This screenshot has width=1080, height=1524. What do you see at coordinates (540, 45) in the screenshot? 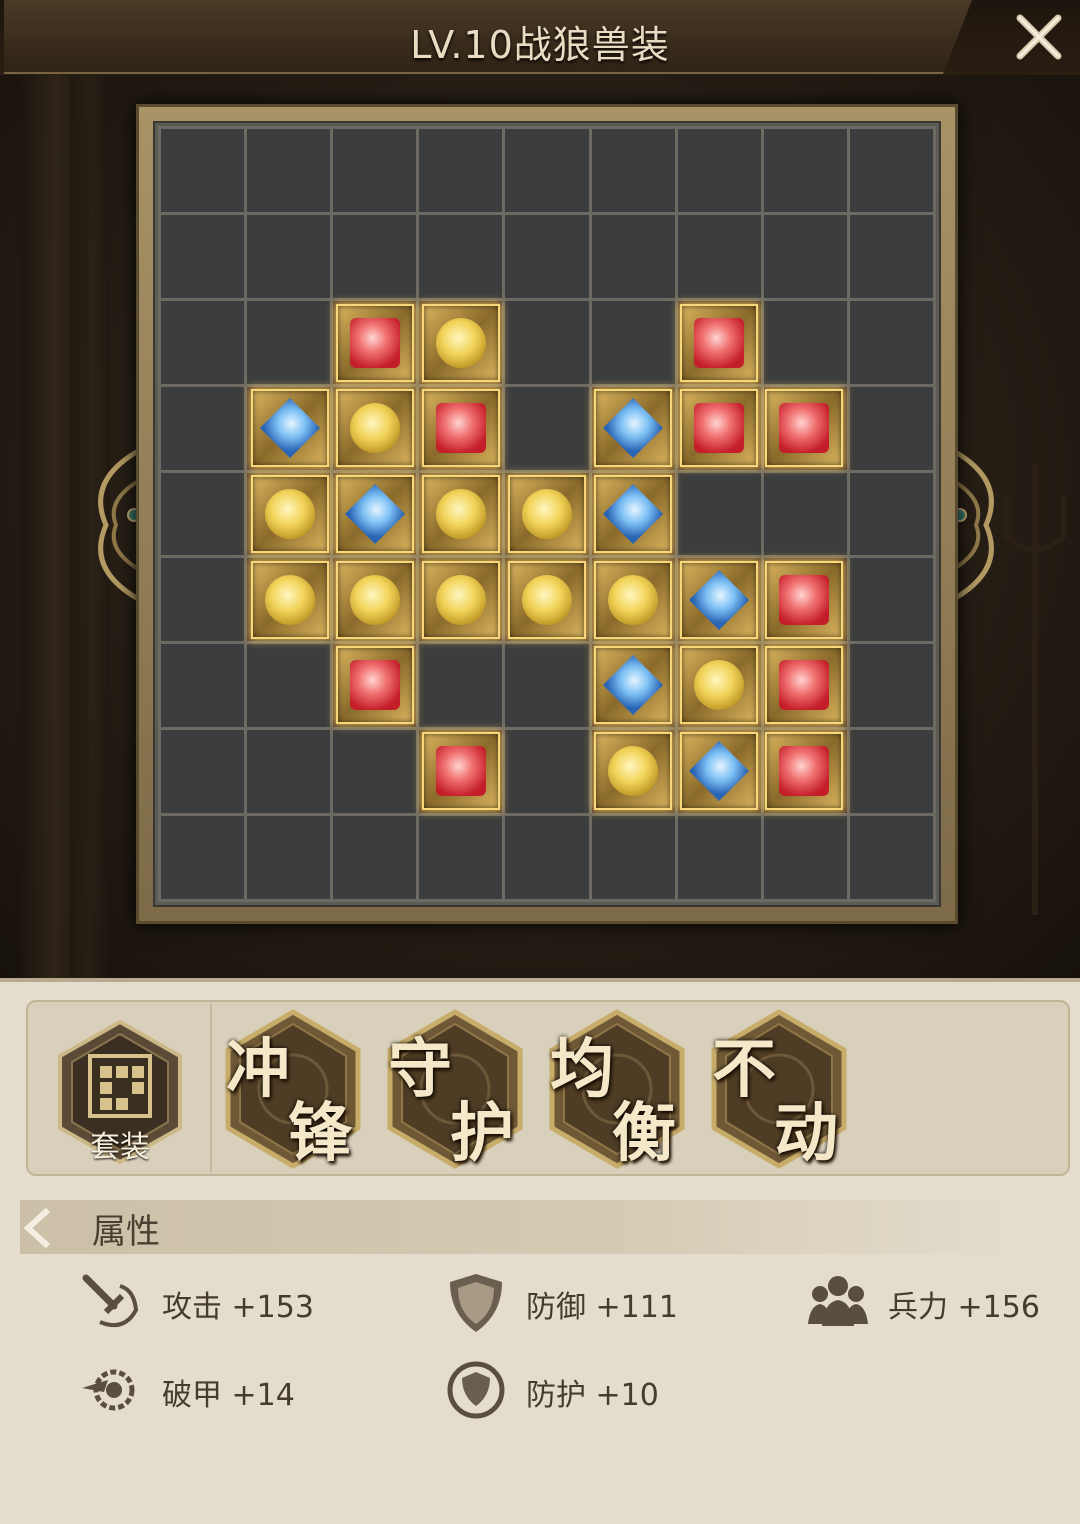
I see `page-title: LV.10战狼兽装` at bounding box center [540, 45].